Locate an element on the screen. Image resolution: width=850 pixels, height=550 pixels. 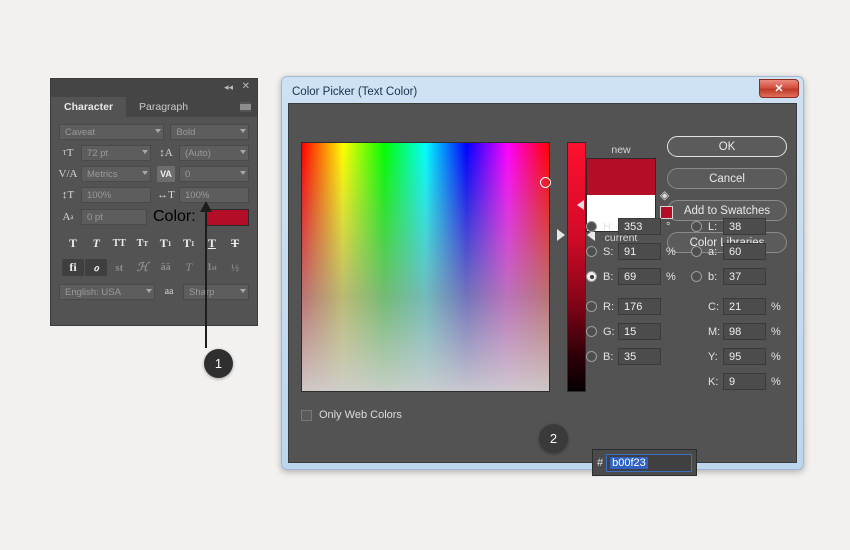
saturation-input: 91 is located at coordinates (639, 251).